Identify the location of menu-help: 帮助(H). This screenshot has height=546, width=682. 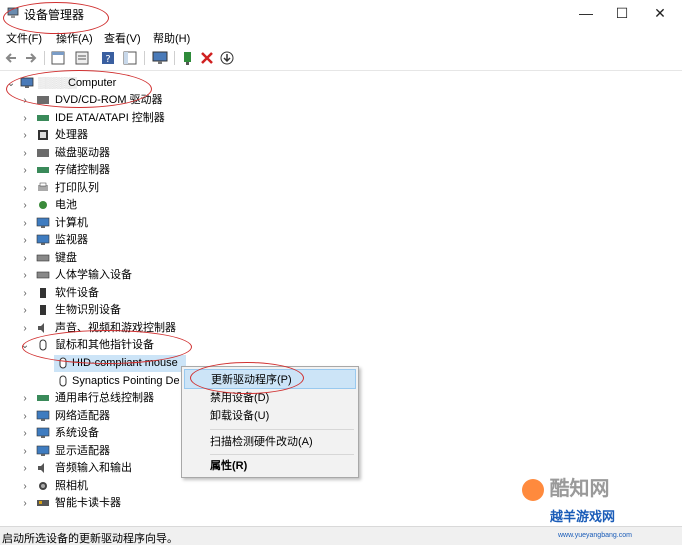
(171, 38).